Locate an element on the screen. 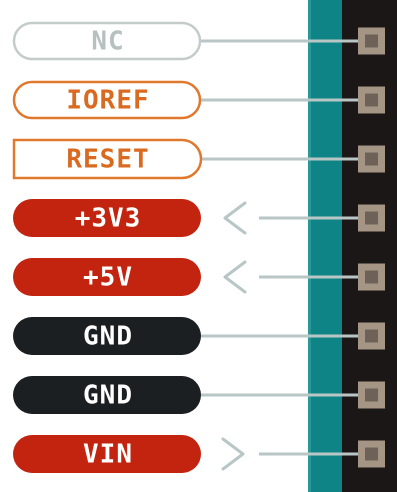 This screenshot has width=397, height=492. pin-label-text: +5V is located at coordinates (108, 278).